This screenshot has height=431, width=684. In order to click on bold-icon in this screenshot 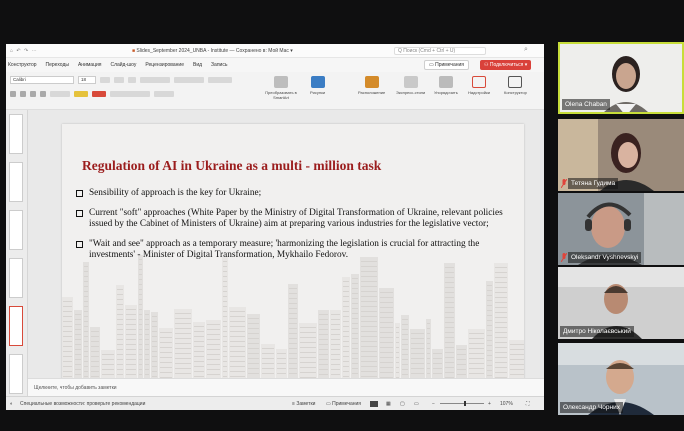, I will do `click(13, 94)`.